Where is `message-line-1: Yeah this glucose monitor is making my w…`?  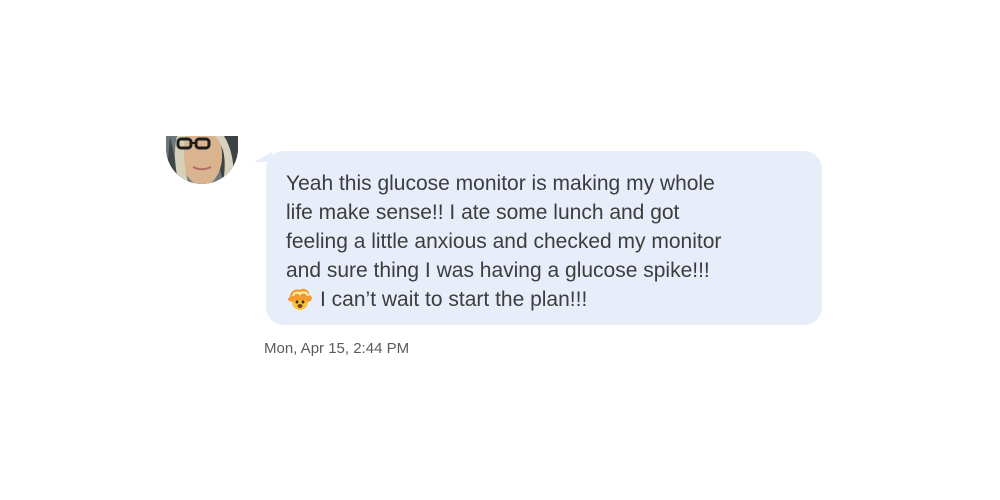 message-line-1: Yeah this glucose monitor is making my w… is located at coordinates (500, 183).